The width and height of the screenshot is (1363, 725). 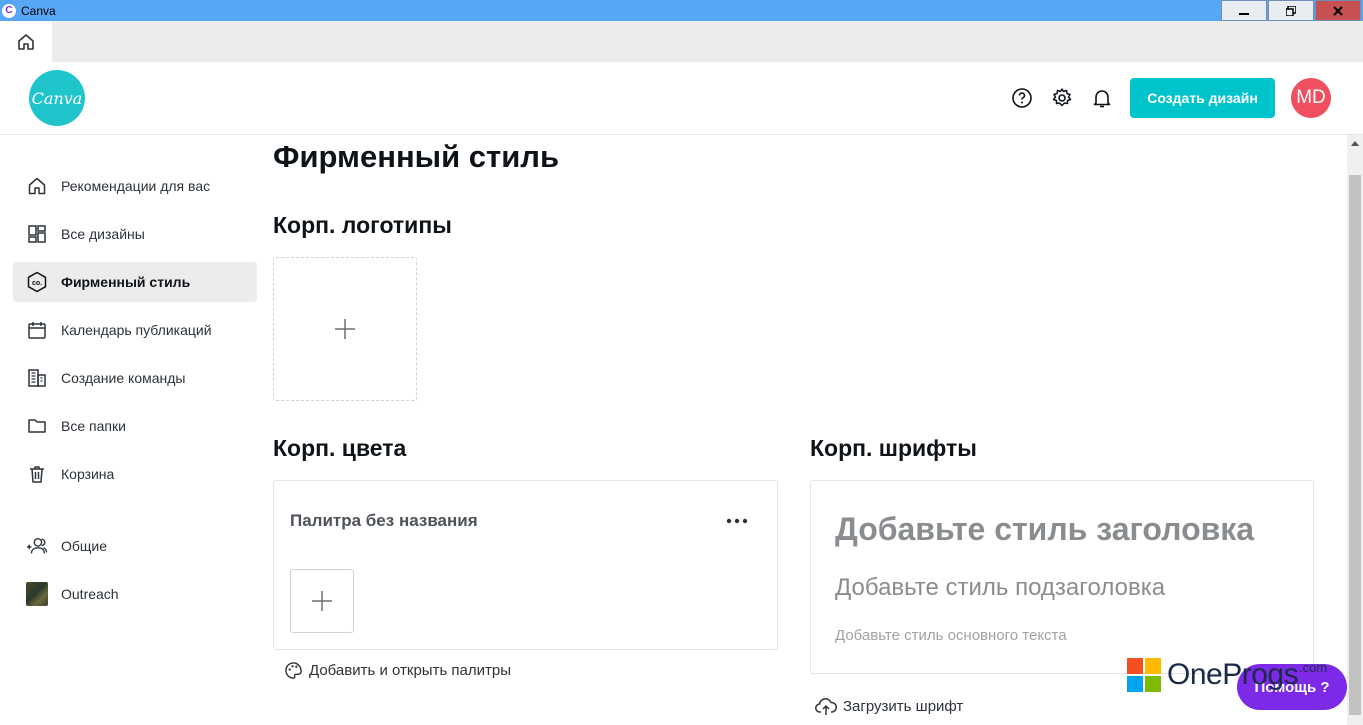 I want to click on minimize-button, so click(x=1244, y=10).